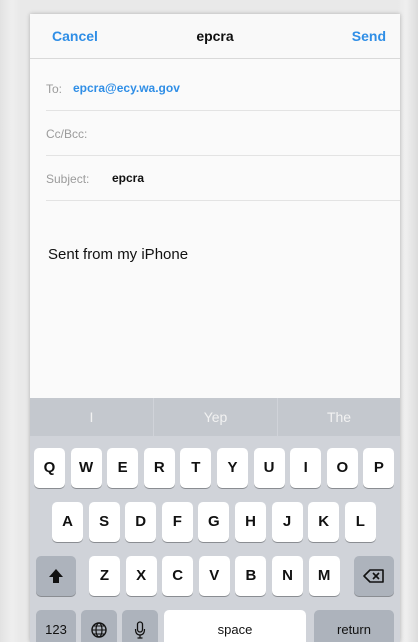 Image resolution: width=418 pixels, height=642 pixels. I want to click on key-b: B, so click(251, 576).